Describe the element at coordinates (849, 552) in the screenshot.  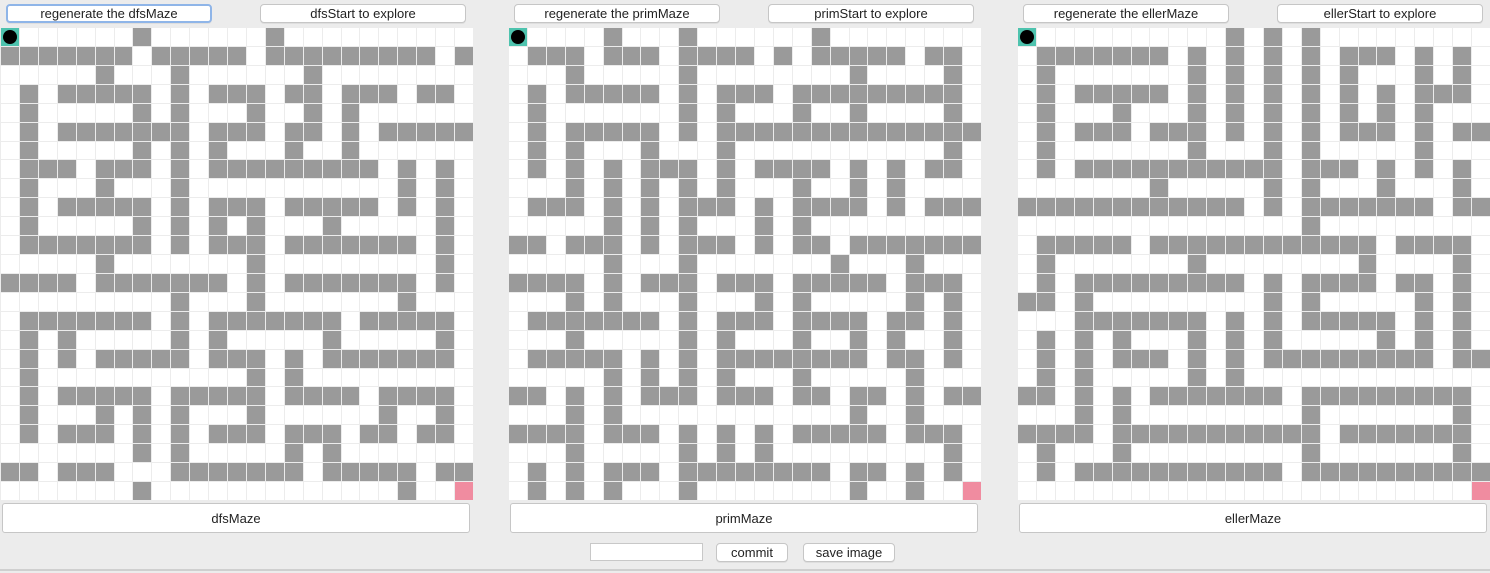
I see `save-image-button: save image` at that location.